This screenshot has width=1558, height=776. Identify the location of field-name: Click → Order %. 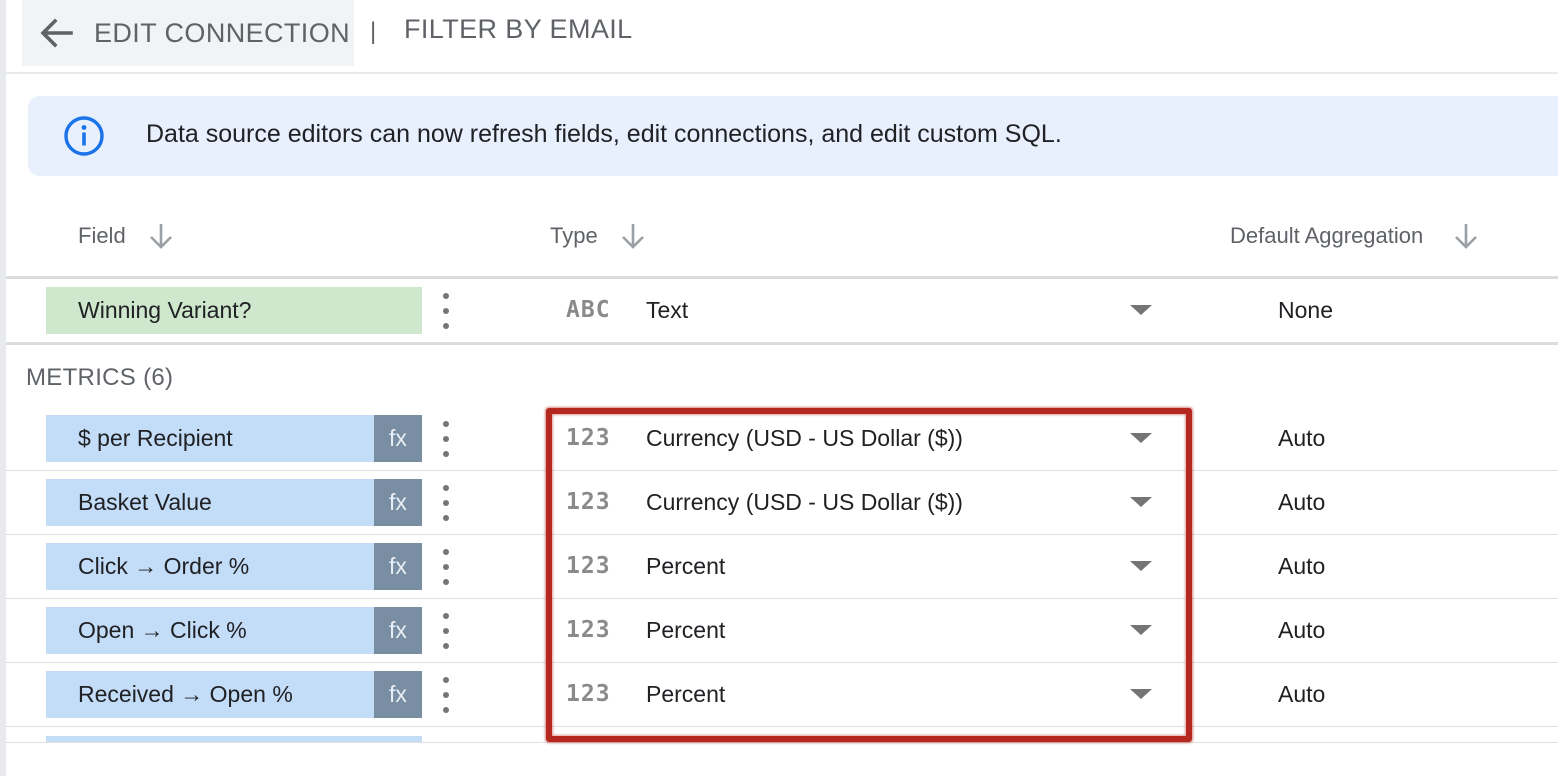
(164, 566).